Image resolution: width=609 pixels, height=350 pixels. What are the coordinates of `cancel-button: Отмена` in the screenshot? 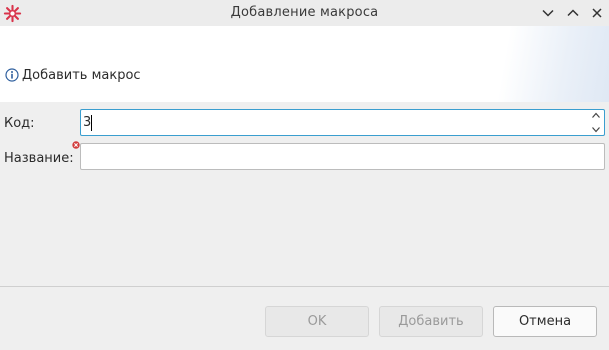 It's located at (545, 321).